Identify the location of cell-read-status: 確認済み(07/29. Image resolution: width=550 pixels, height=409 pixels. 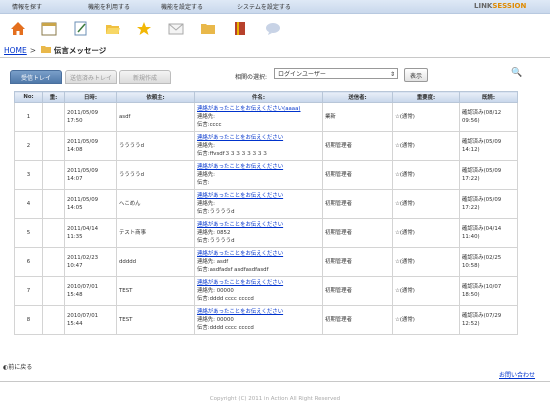
(482, 316).